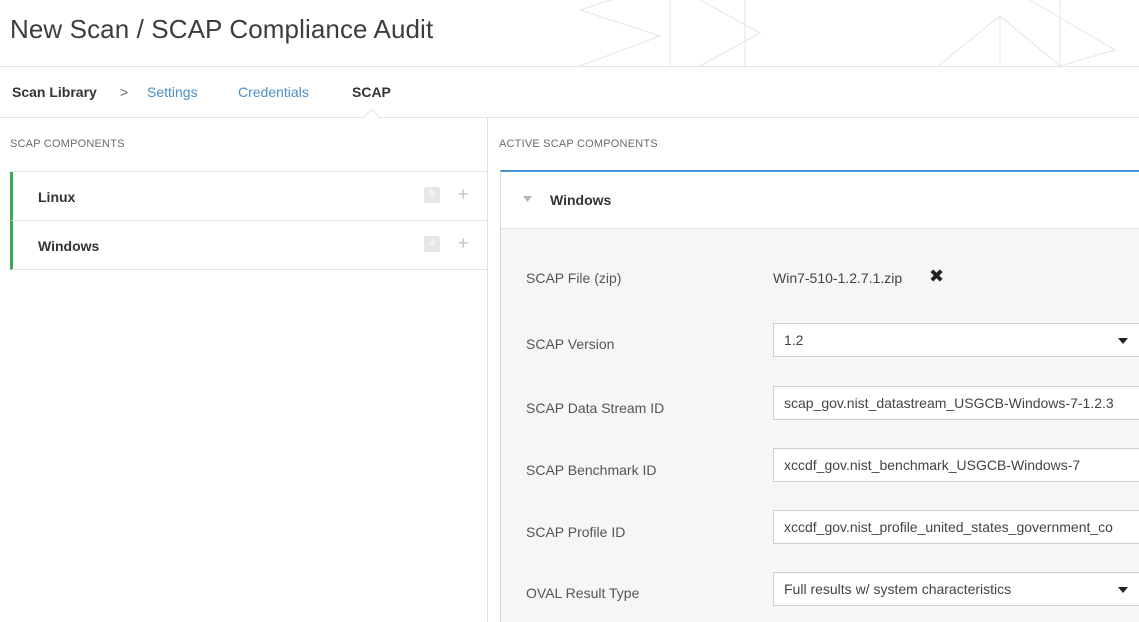 The width and height of the screenshot is (1139, 622). I want to click on scap-component-list: Linux 5 + Windows 4 +, so click(248, 220).